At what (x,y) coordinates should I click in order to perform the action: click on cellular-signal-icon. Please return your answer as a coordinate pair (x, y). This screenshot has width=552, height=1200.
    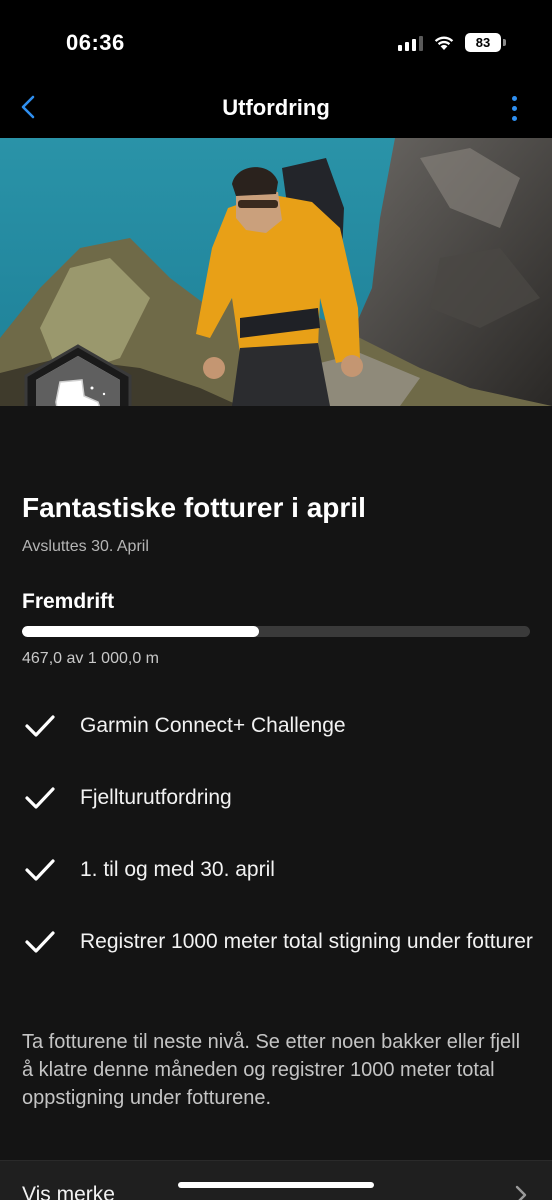
    Looking at the image, I should click on (410, 43).